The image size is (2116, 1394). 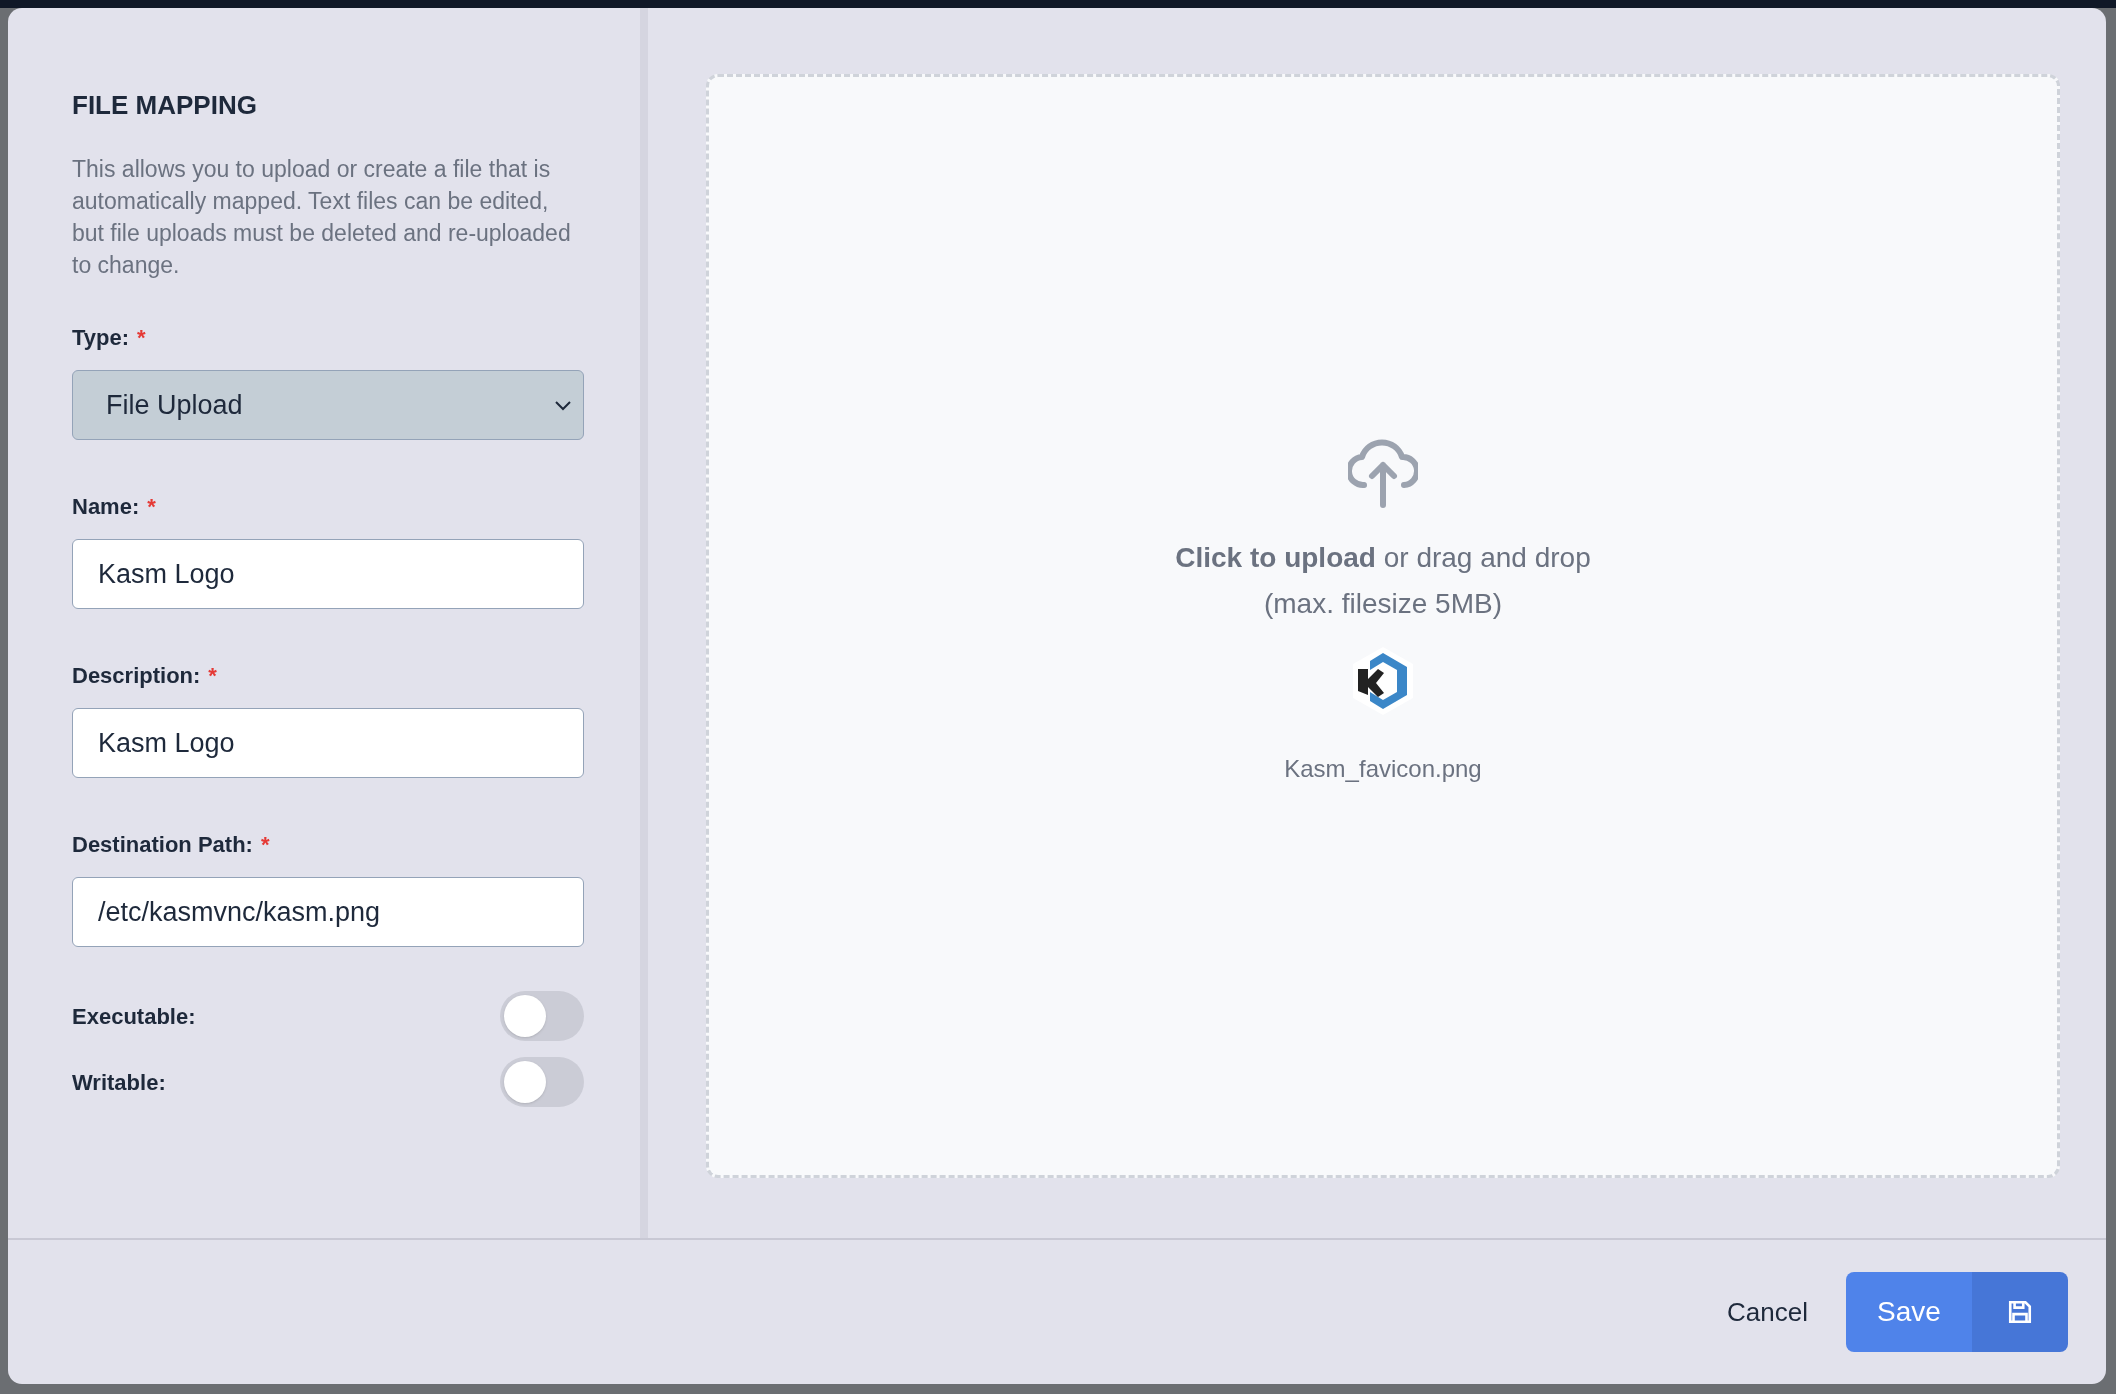 What do you see at coordinates (101, 338) in the screenshot?
I see `field-label: Type:` at bounding box center [101, 338].